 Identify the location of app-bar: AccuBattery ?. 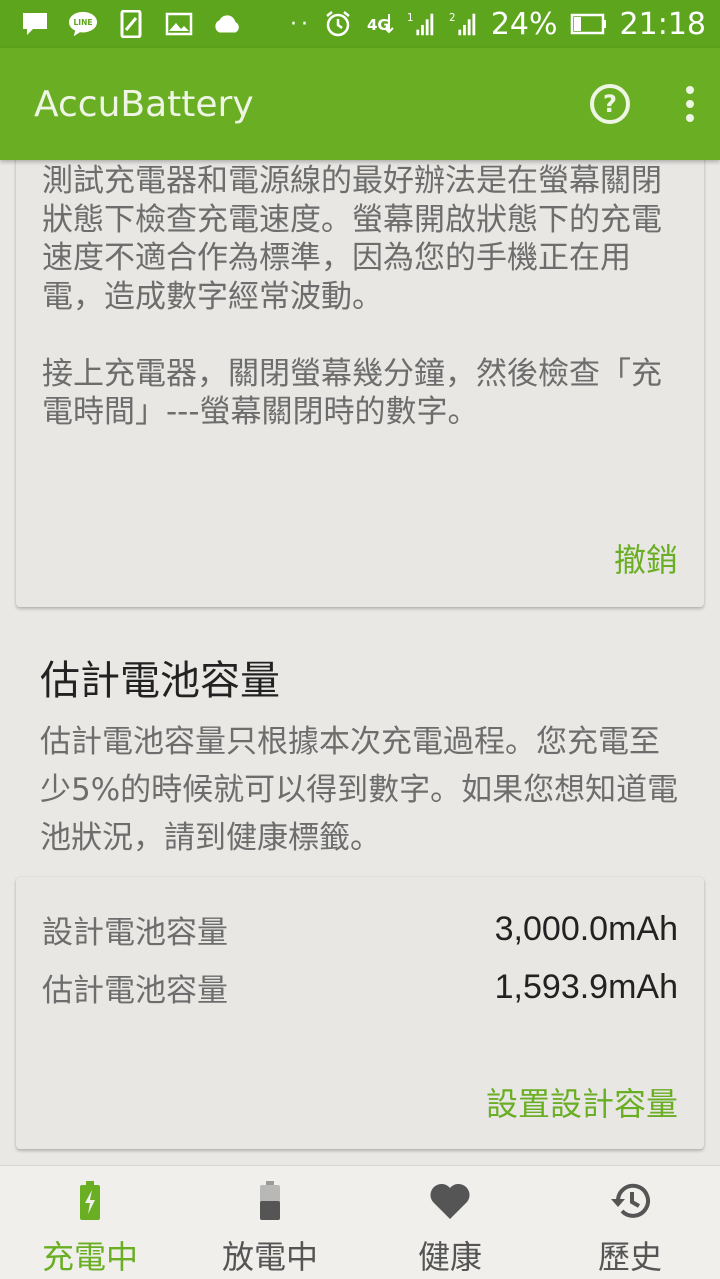
(360, 104).